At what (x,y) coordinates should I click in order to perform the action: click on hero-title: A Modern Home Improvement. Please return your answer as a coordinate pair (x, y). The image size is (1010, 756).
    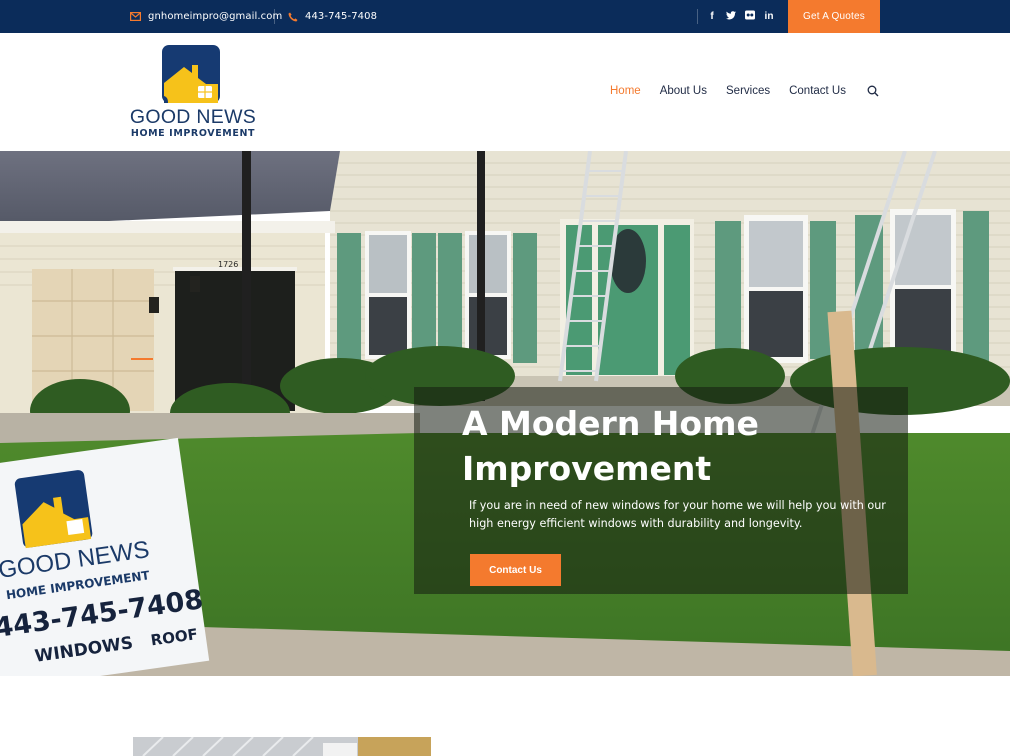
    Looking at the image, I should click on (610, 446).